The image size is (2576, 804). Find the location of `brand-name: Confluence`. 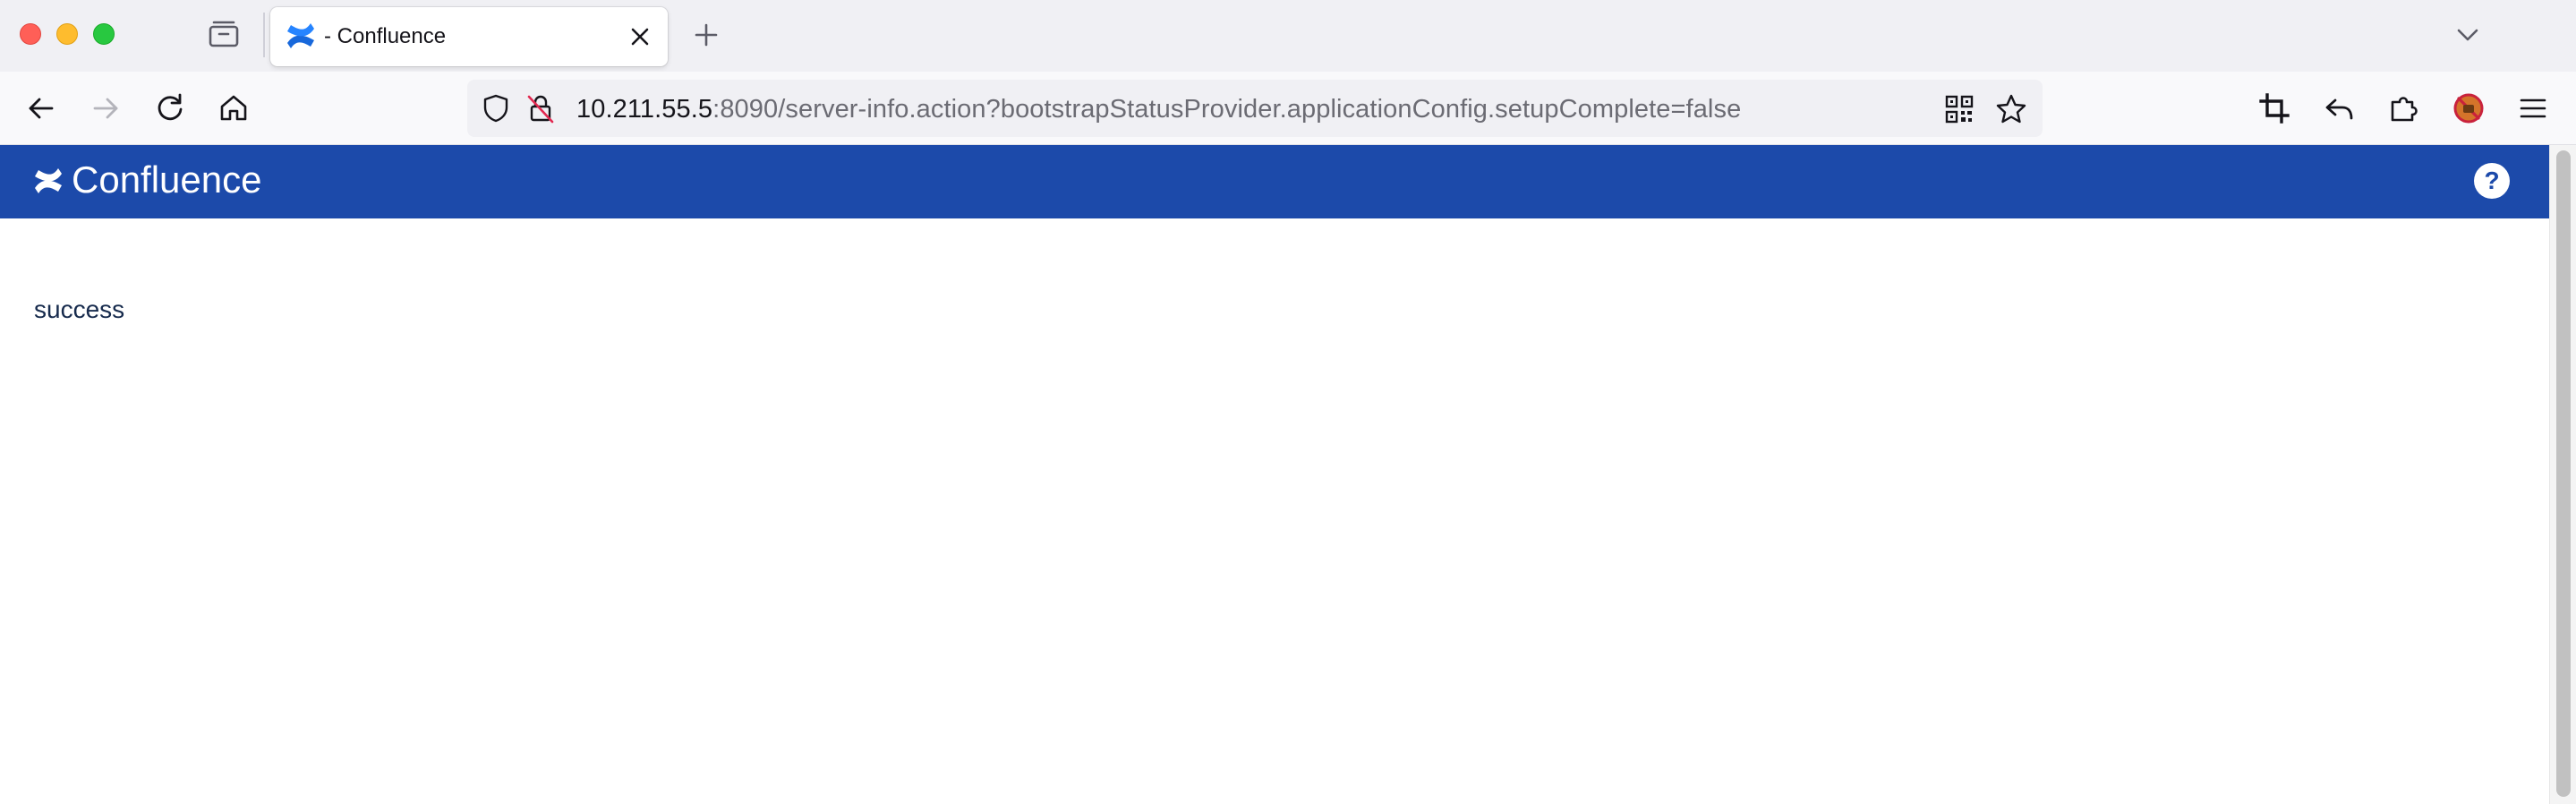

brand-name: Confluence is located at coordinates (166, 180).